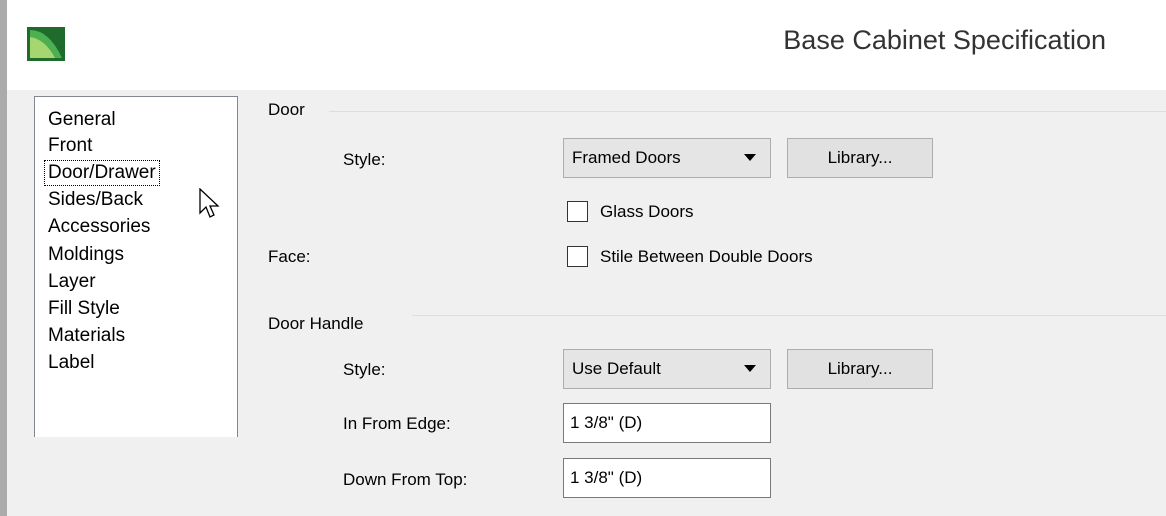 This screenshot has width=1166, height=516. What do you see at coordinates (95, 200) in the screenshot?
I see `nav-item-sides-back: Sides/Back` at bounding box center [95, 200].